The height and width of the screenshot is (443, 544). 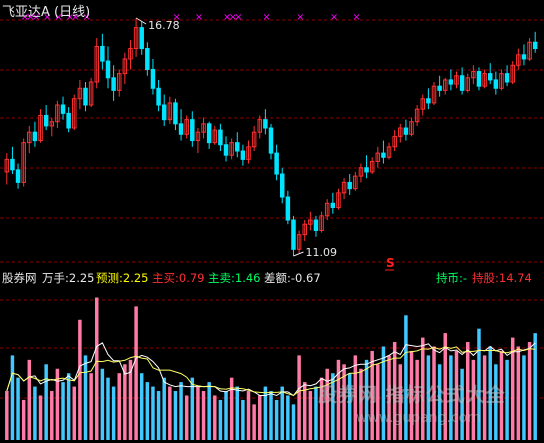 What do you see at coordinates (321, 252) in the screenshot?
I see `low-label: 11.09` at bounding box center [321, 252].